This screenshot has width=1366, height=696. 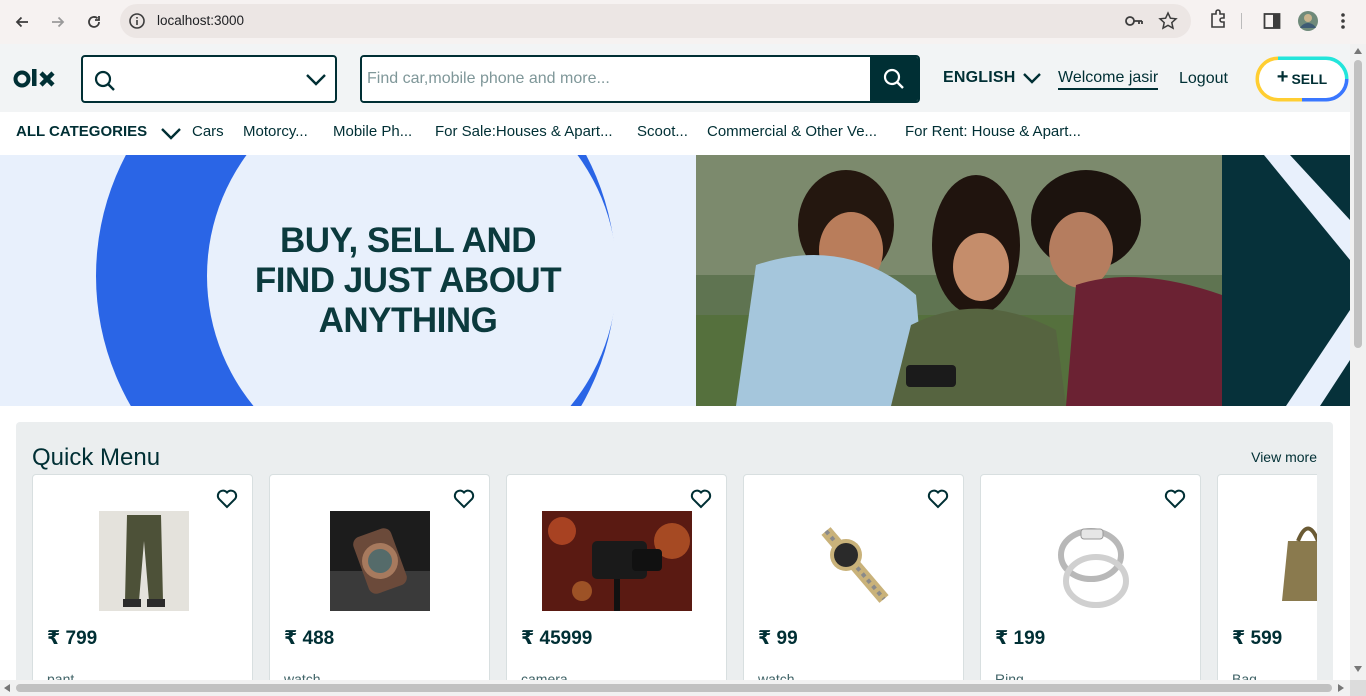 I want to click on menu-icon, so click(x=1343, y=23).